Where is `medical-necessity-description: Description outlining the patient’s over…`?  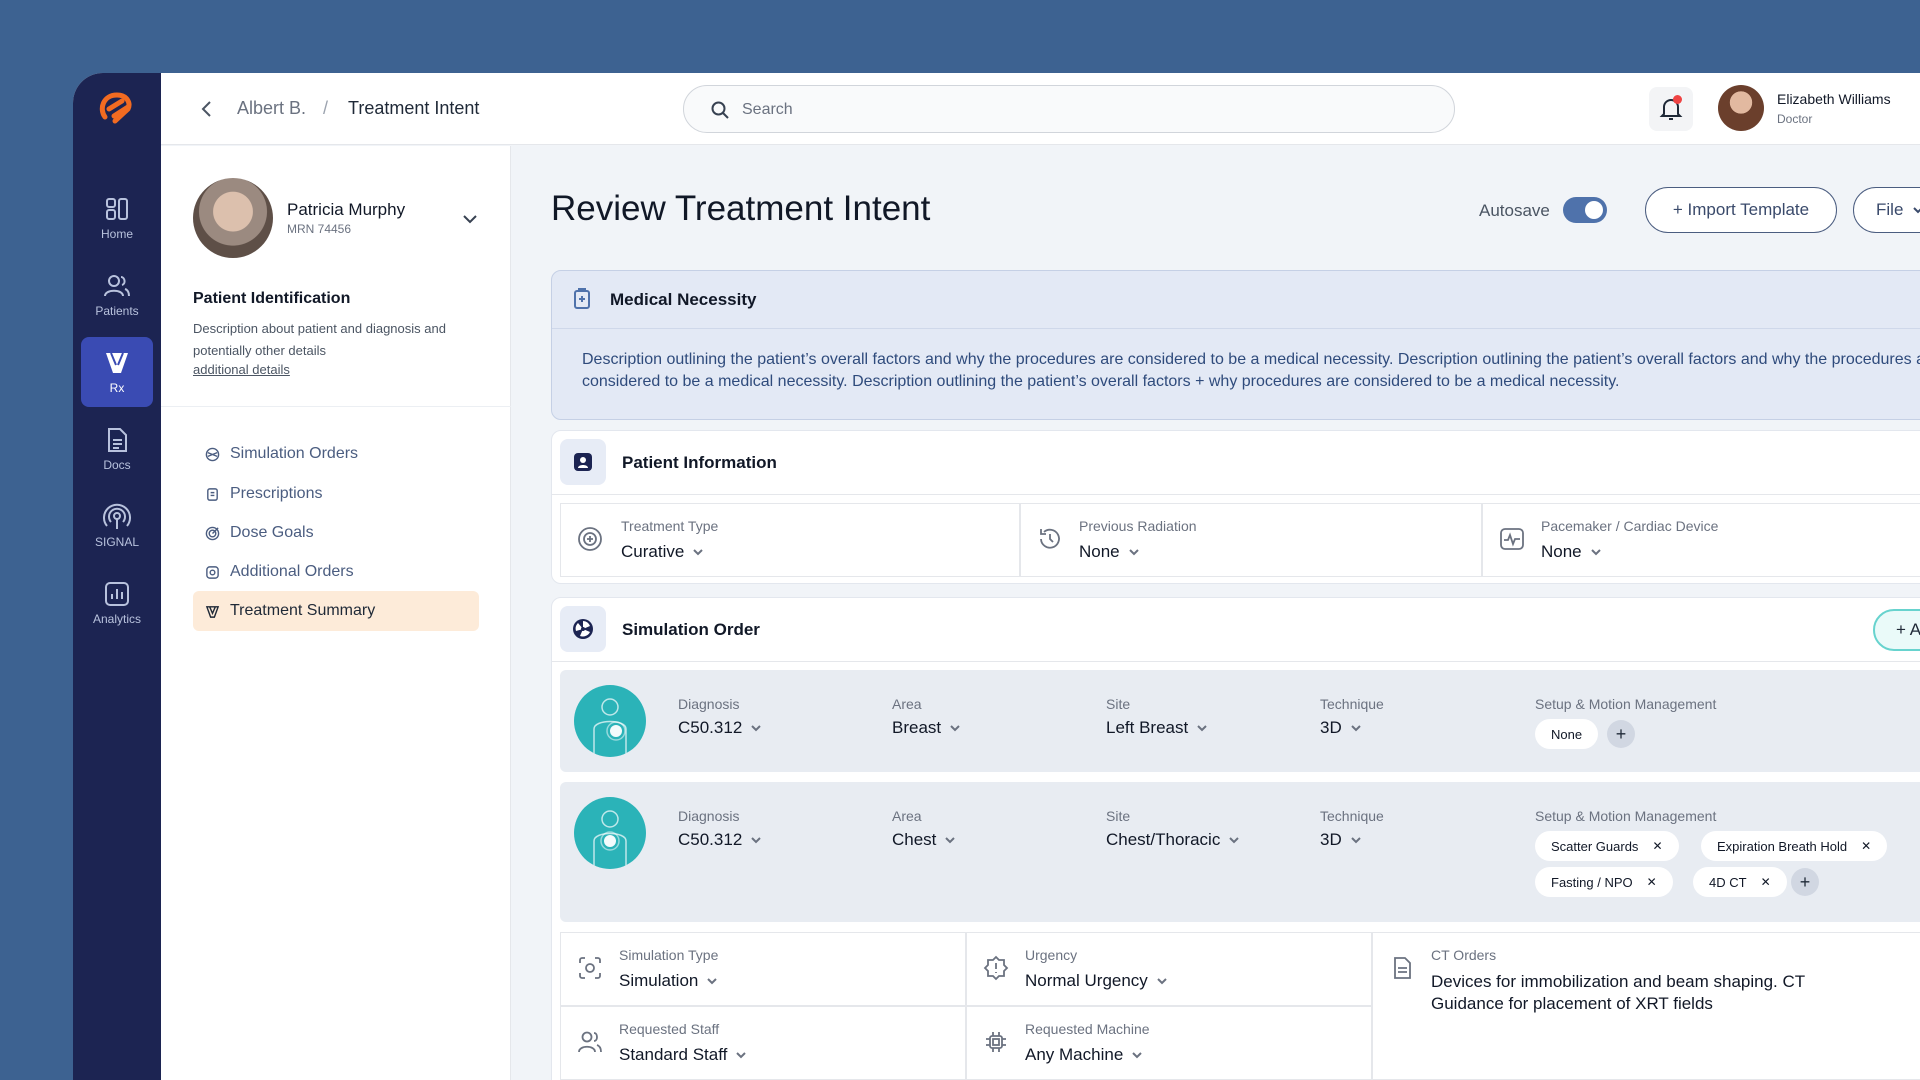
medical-necessity-description: Description outlining the patient’s over… is located at coordinates (1251, 370).